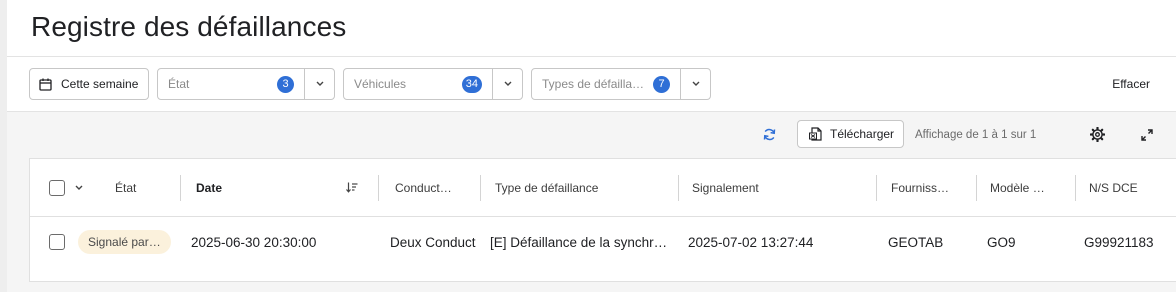 Image resolution: width=1176 pixels, height=292 pixels. Describe the element at coordinates (45, 84) in the screenshot. I see `calendar-icon` at that location.